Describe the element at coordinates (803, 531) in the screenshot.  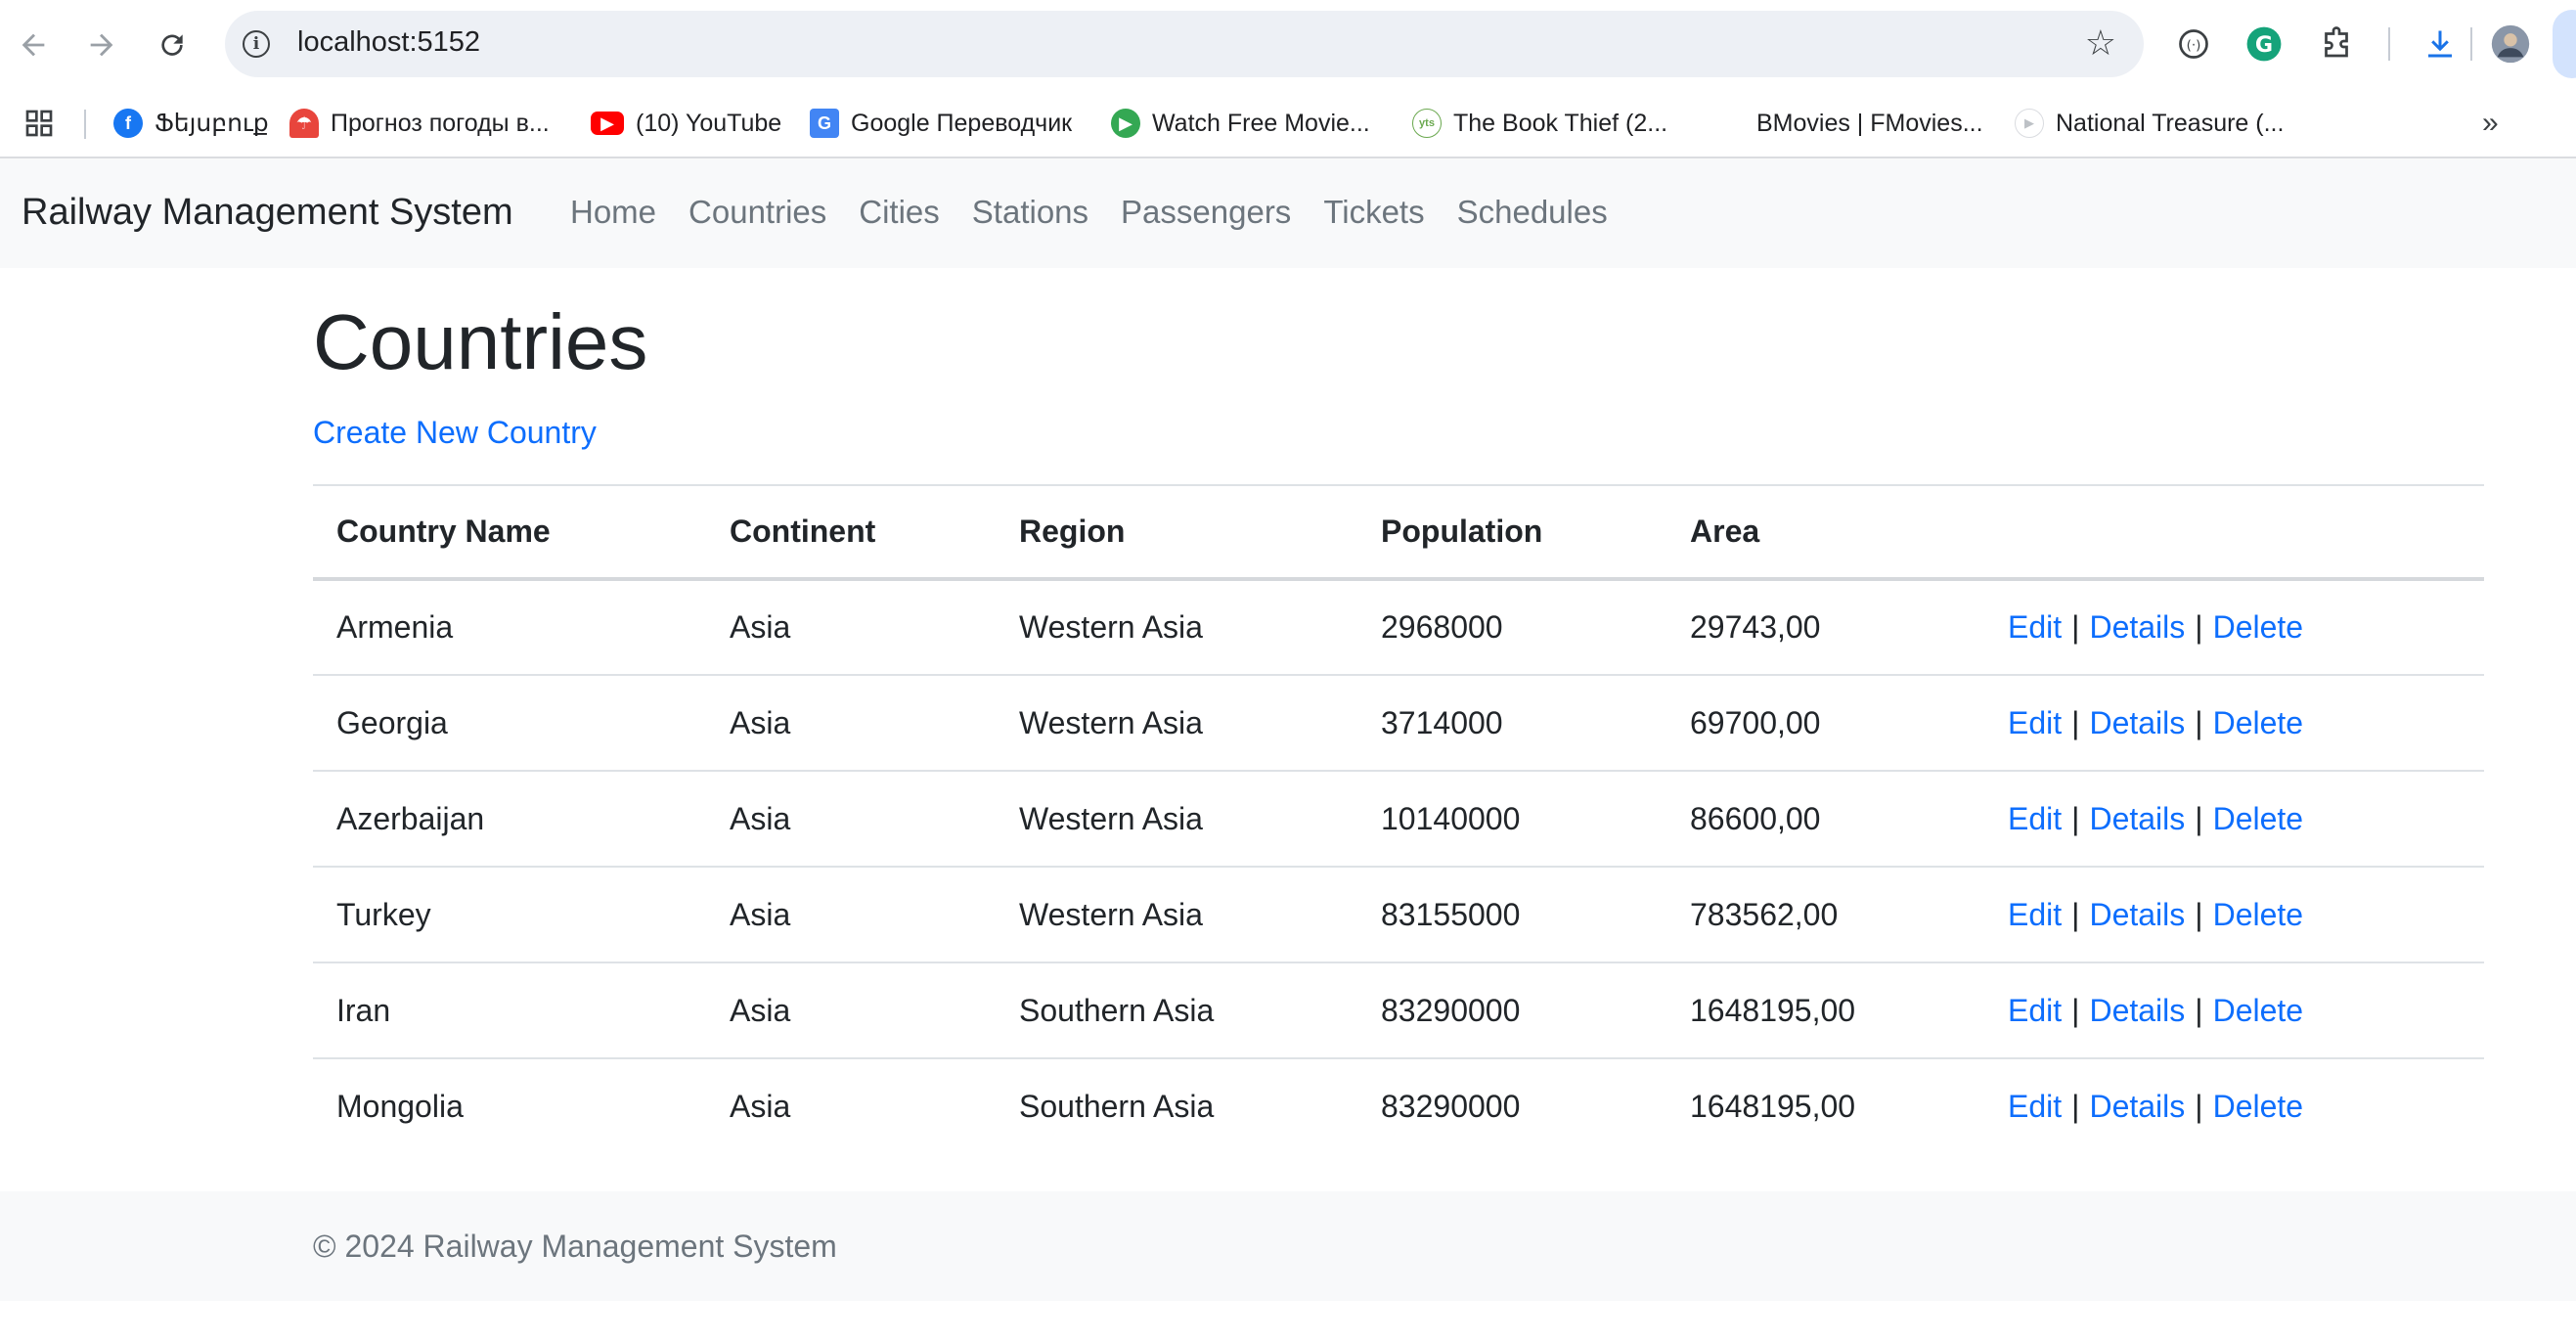
I see `column-header-continent: Continent` at that location.